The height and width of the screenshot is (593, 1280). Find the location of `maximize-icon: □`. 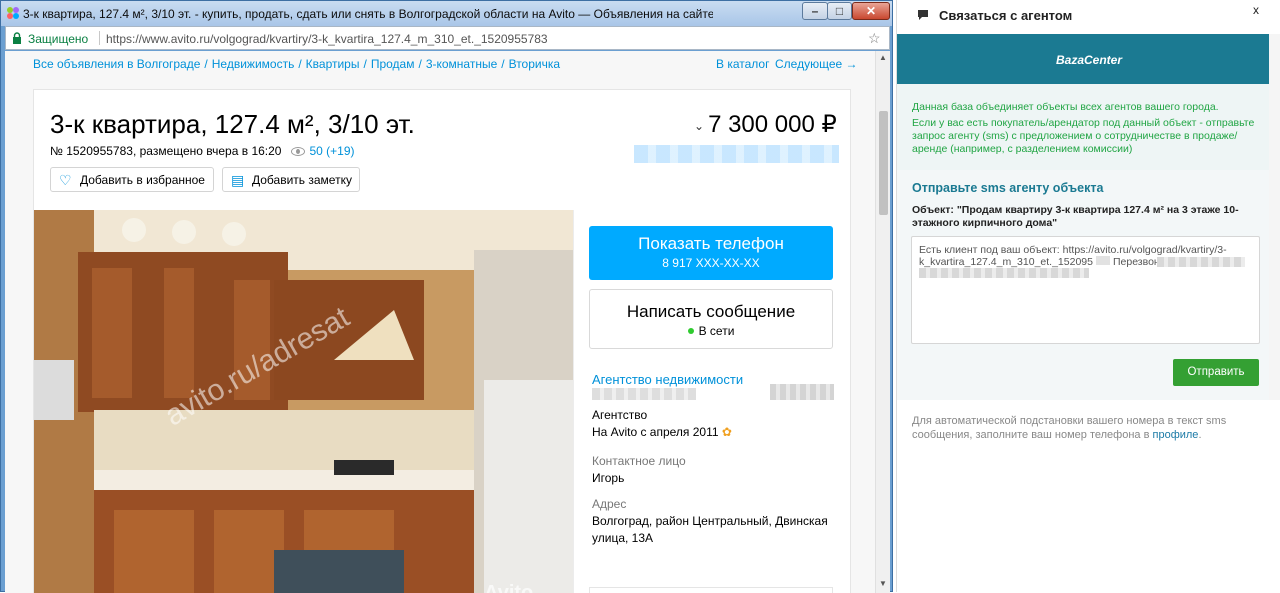

maximize-icon: □ is located at coordinates (839, 11).